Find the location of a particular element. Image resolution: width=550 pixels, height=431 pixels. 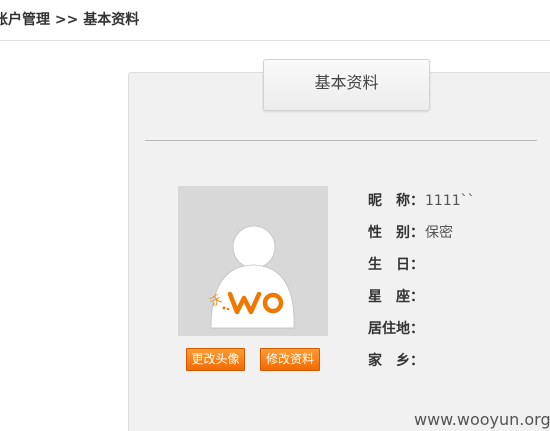

panel-divider is located at coordinates (341, 140).